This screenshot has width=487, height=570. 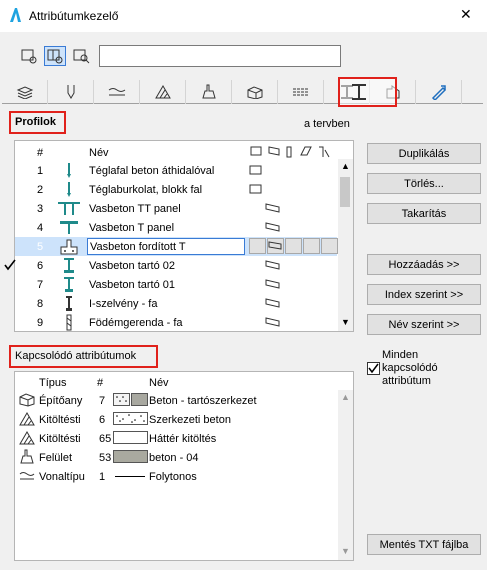 I want to click on profile-name-editor: Vasbeton fordított T, so click(x=166, y=246).